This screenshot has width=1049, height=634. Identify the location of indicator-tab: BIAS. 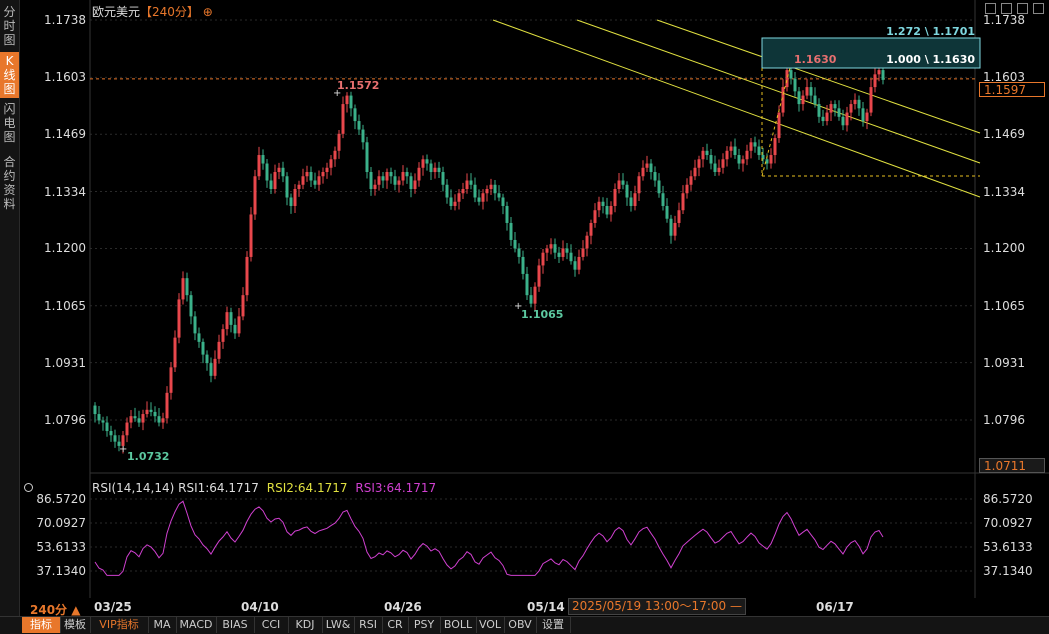
(235, 625).